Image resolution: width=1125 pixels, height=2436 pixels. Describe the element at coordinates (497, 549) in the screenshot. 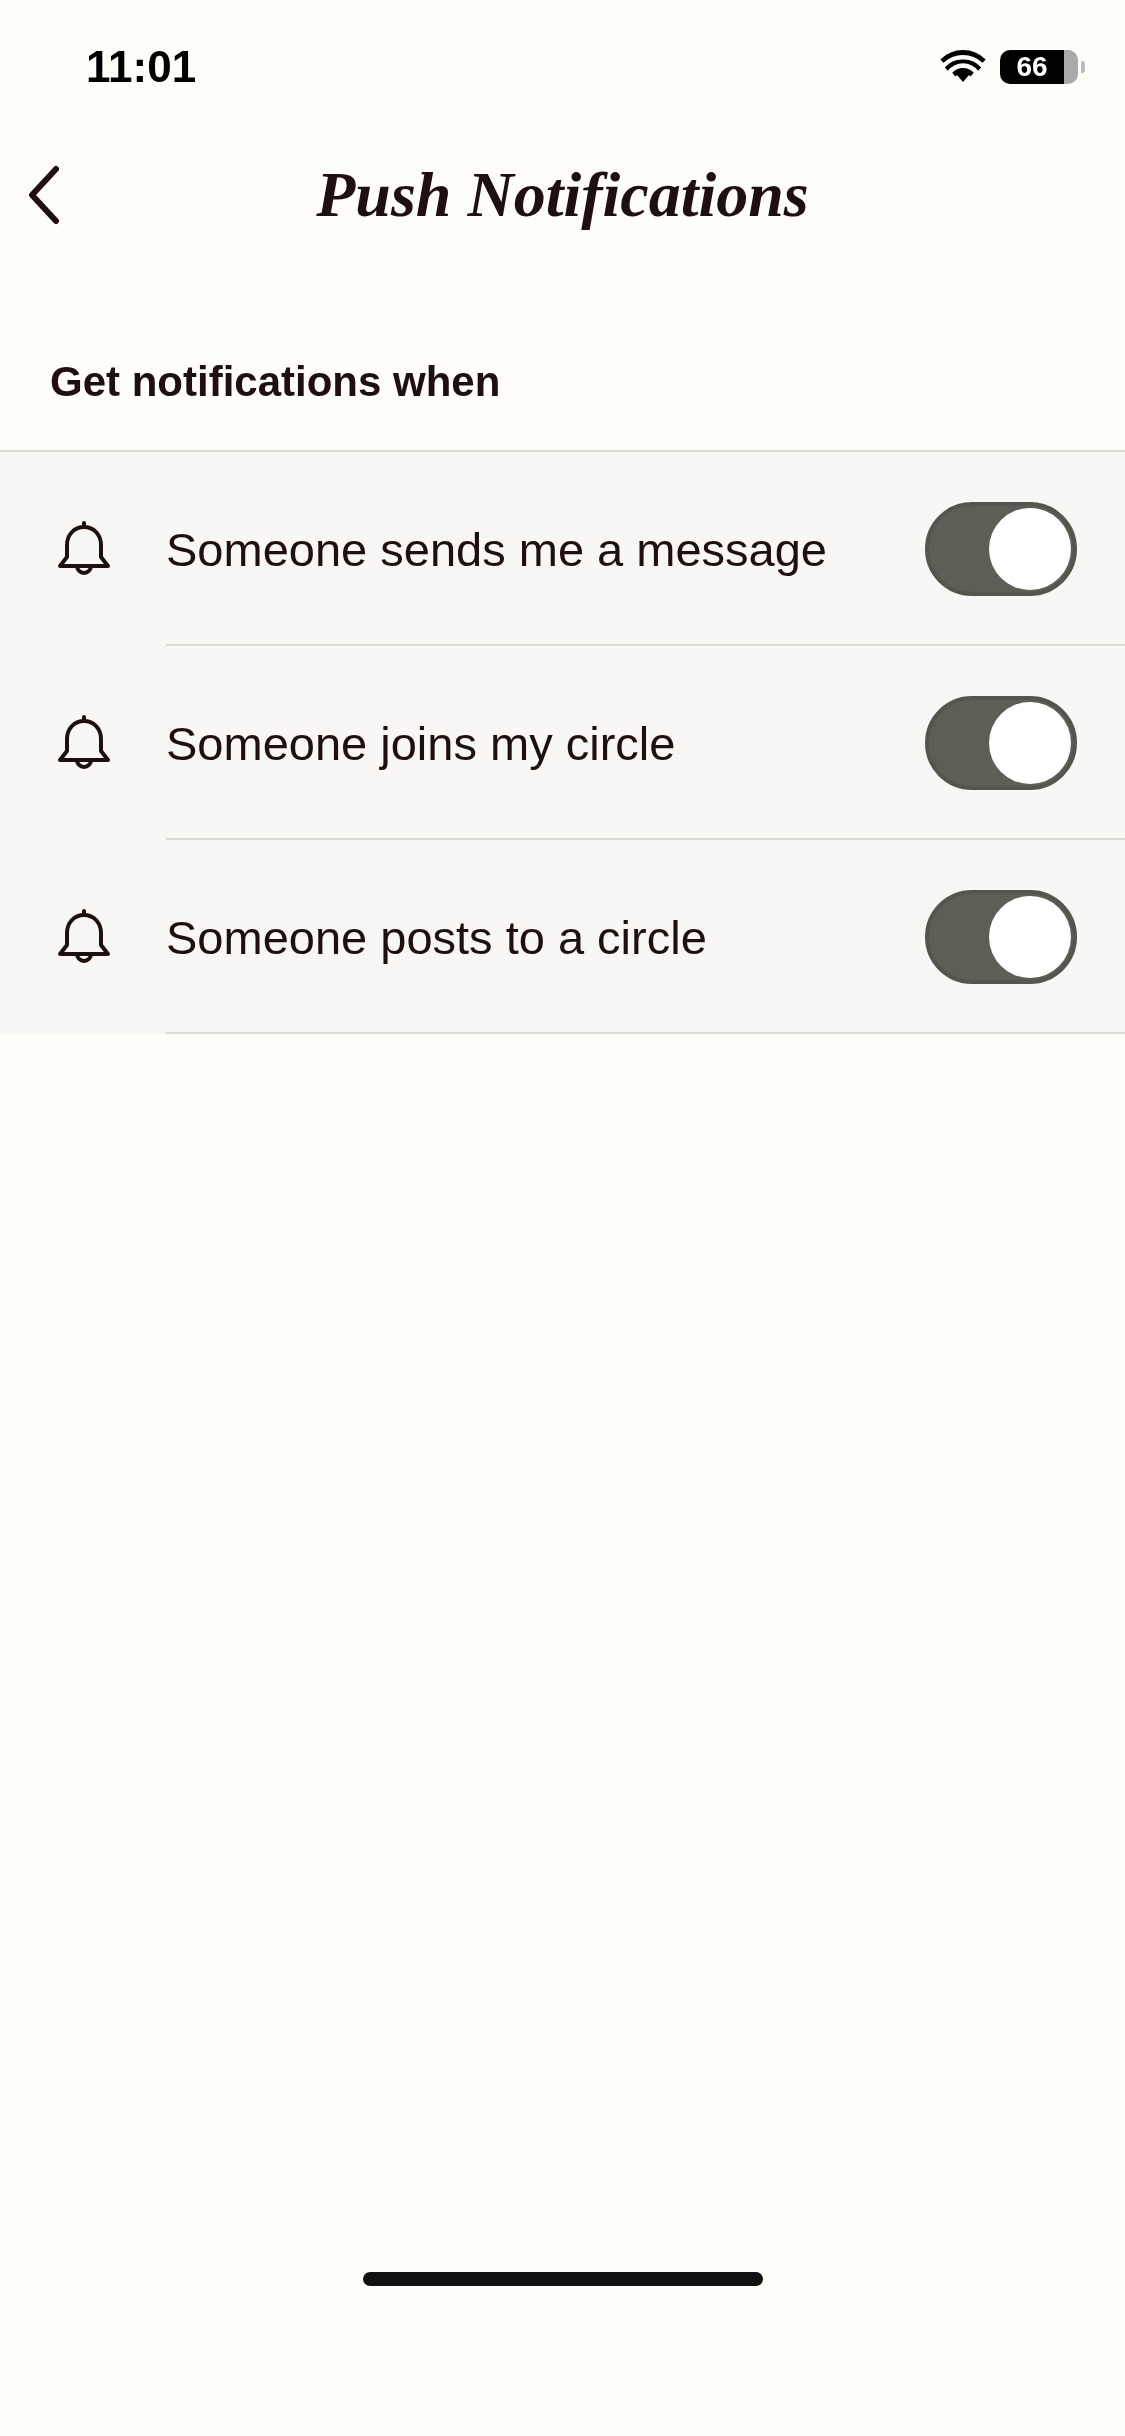

I see `setting-label: Someone sends me a message` at that location.